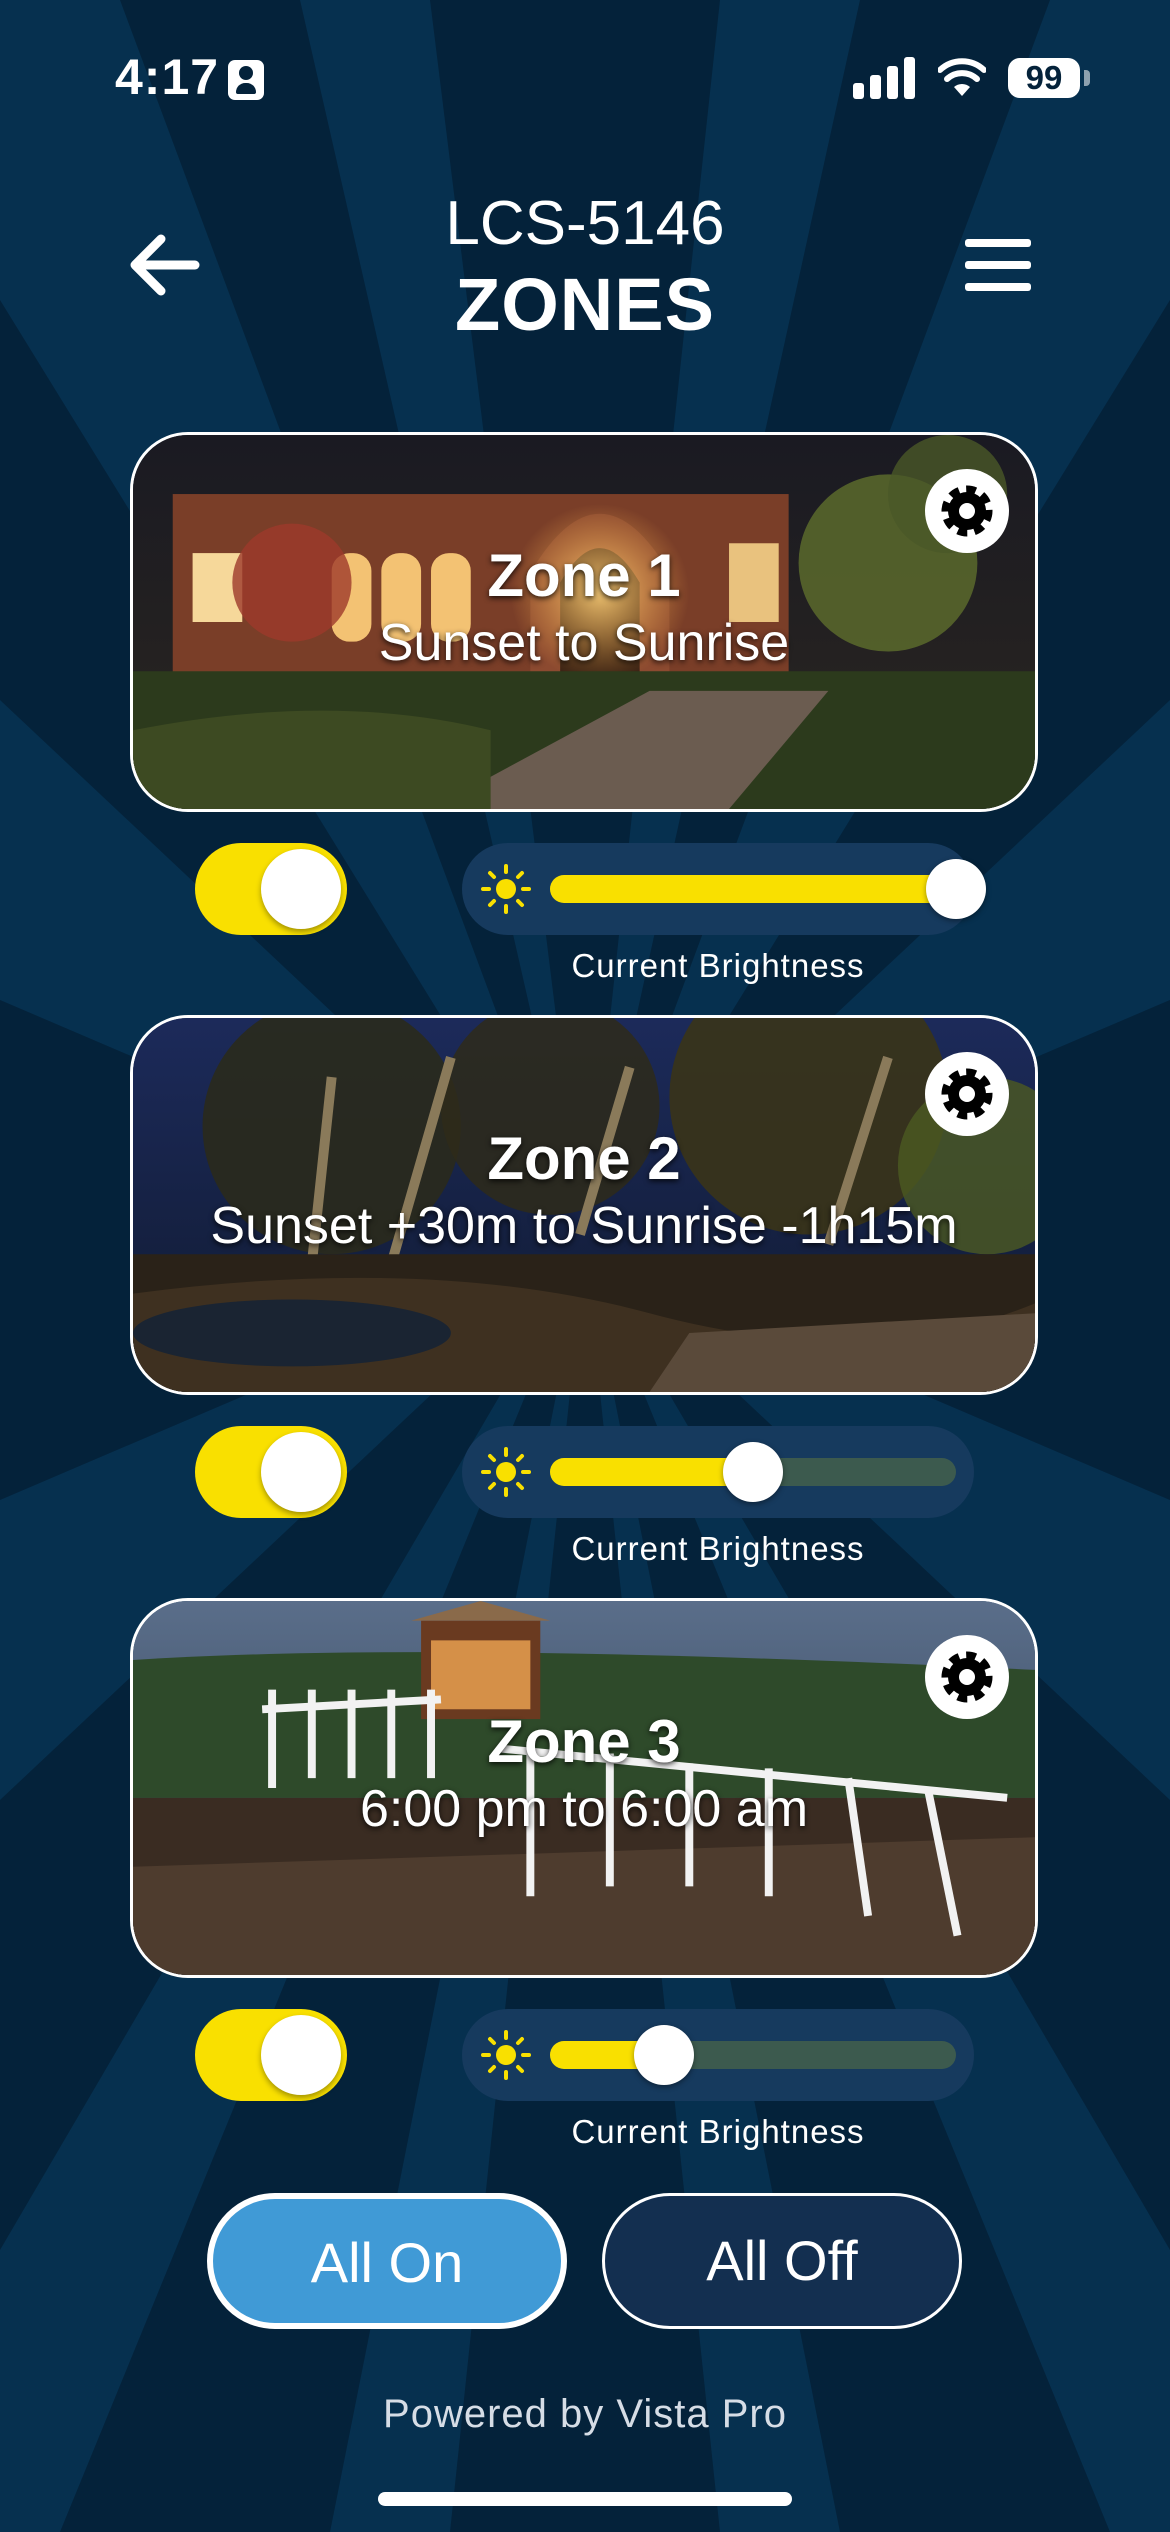 The width and height of the screenshot is (1170, 2532). Describe the element at coordinates (584, 1158) in the screenshot. I see `zone-name: Zone 2` at that location.